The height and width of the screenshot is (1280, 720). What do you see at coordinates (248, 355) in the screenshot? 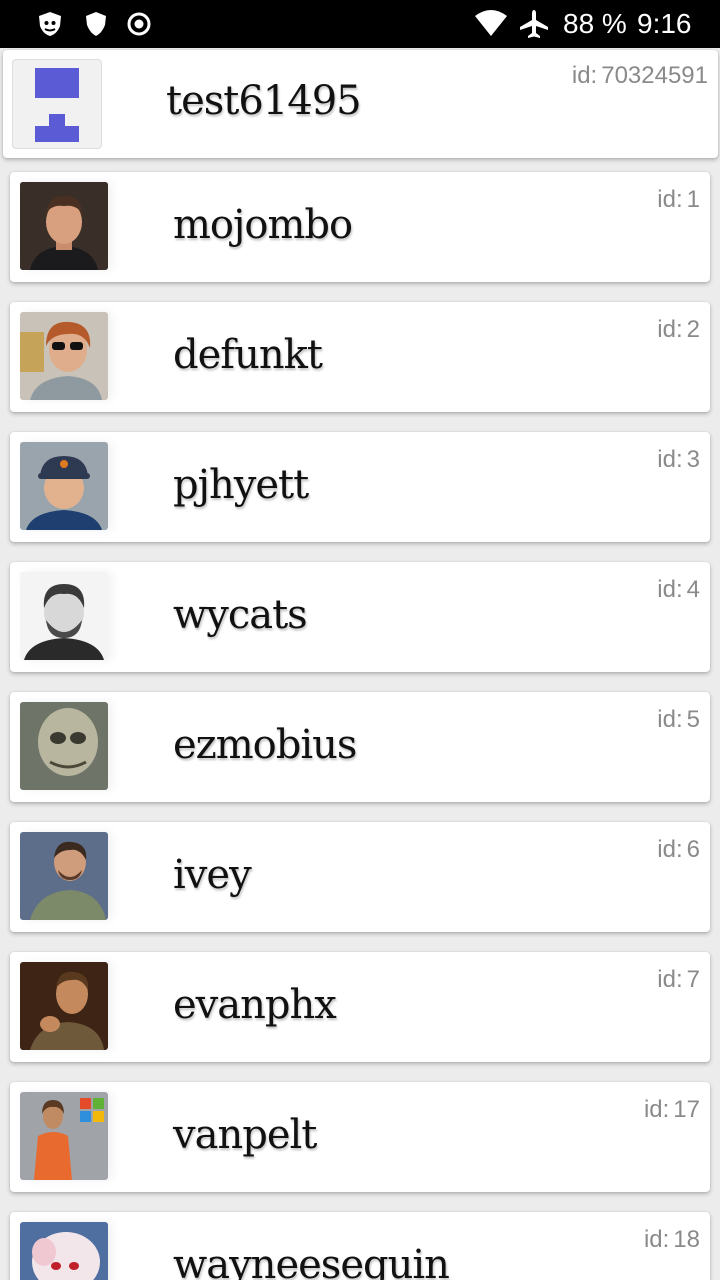
I see `user-name: defunkt` at bounding box center [248, 355].